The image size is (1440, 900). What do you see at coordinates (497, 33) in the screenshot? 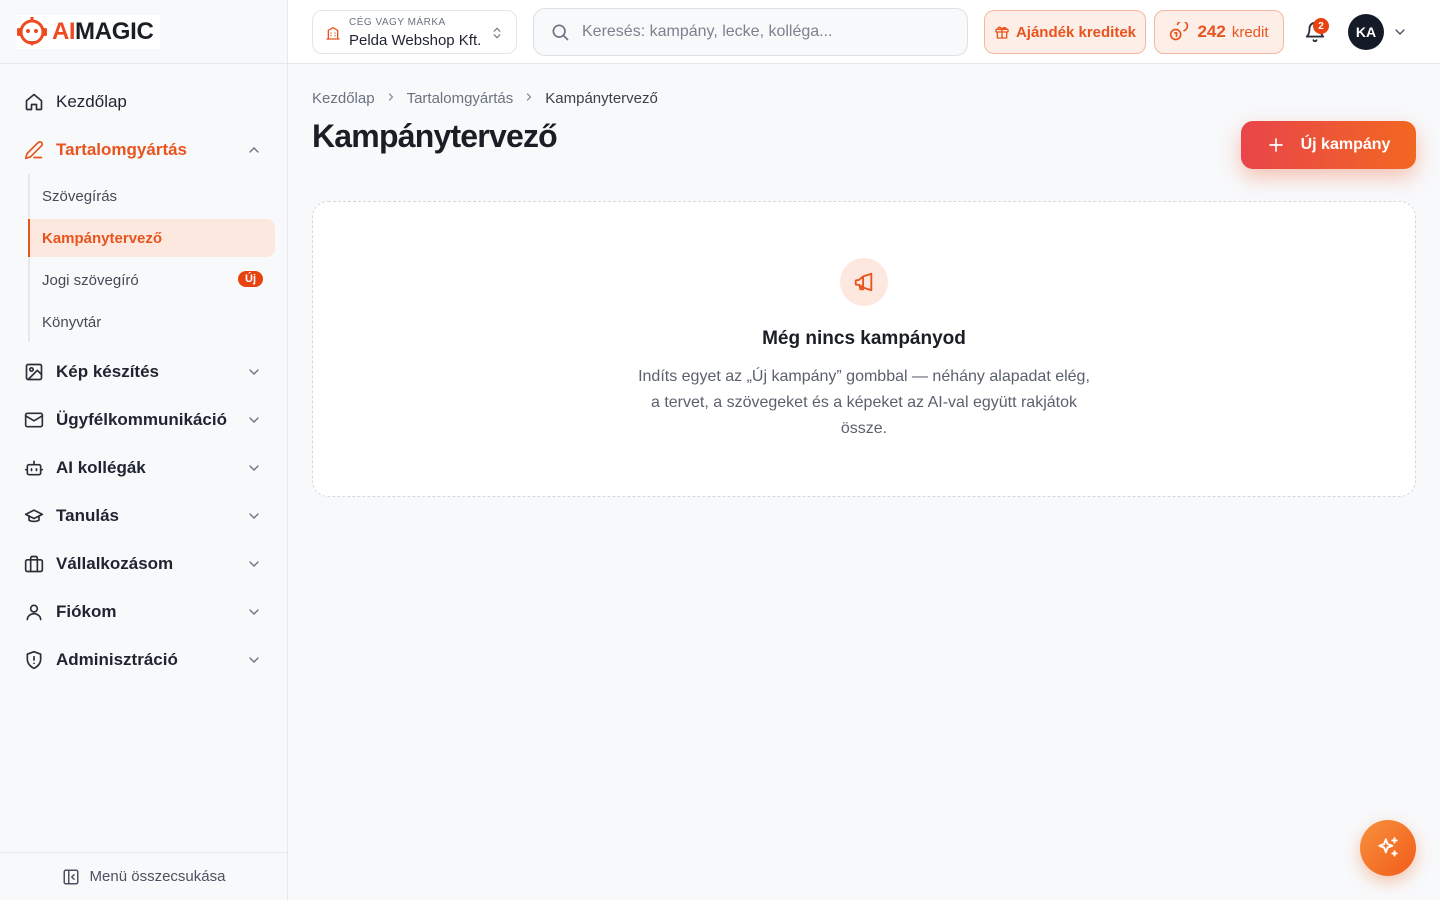
I see `chevron-up-down-icon` at bounding box center [497, 33].